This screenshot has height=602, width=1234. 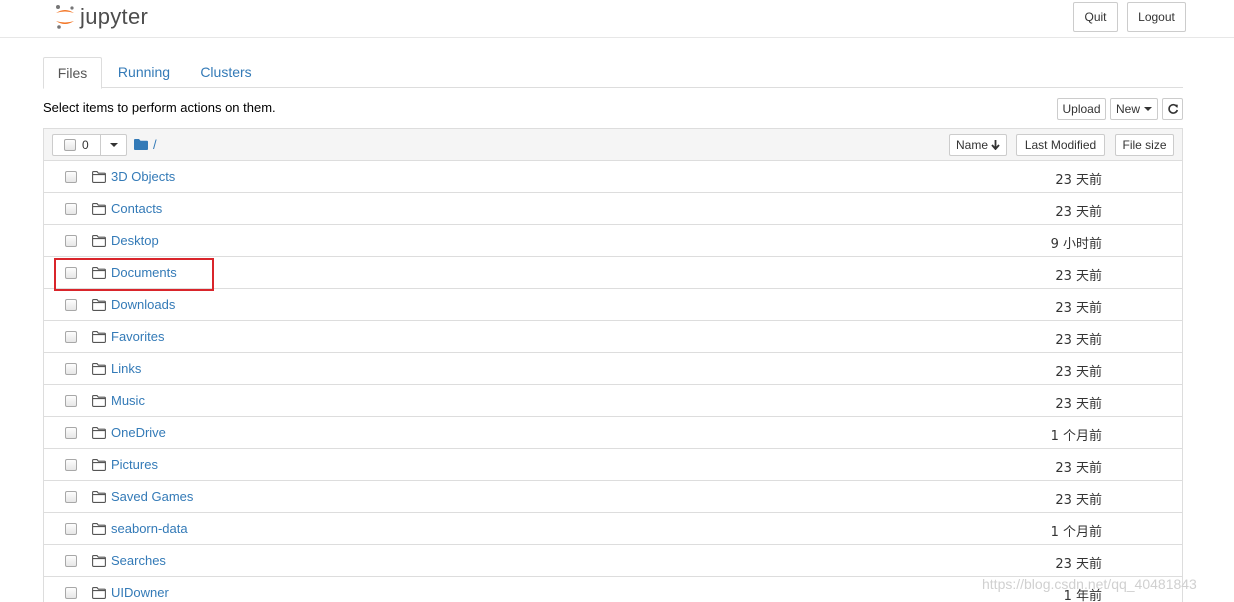 I want to click on file-row: Saved Games 23 天前, so click(x=613, y=497).